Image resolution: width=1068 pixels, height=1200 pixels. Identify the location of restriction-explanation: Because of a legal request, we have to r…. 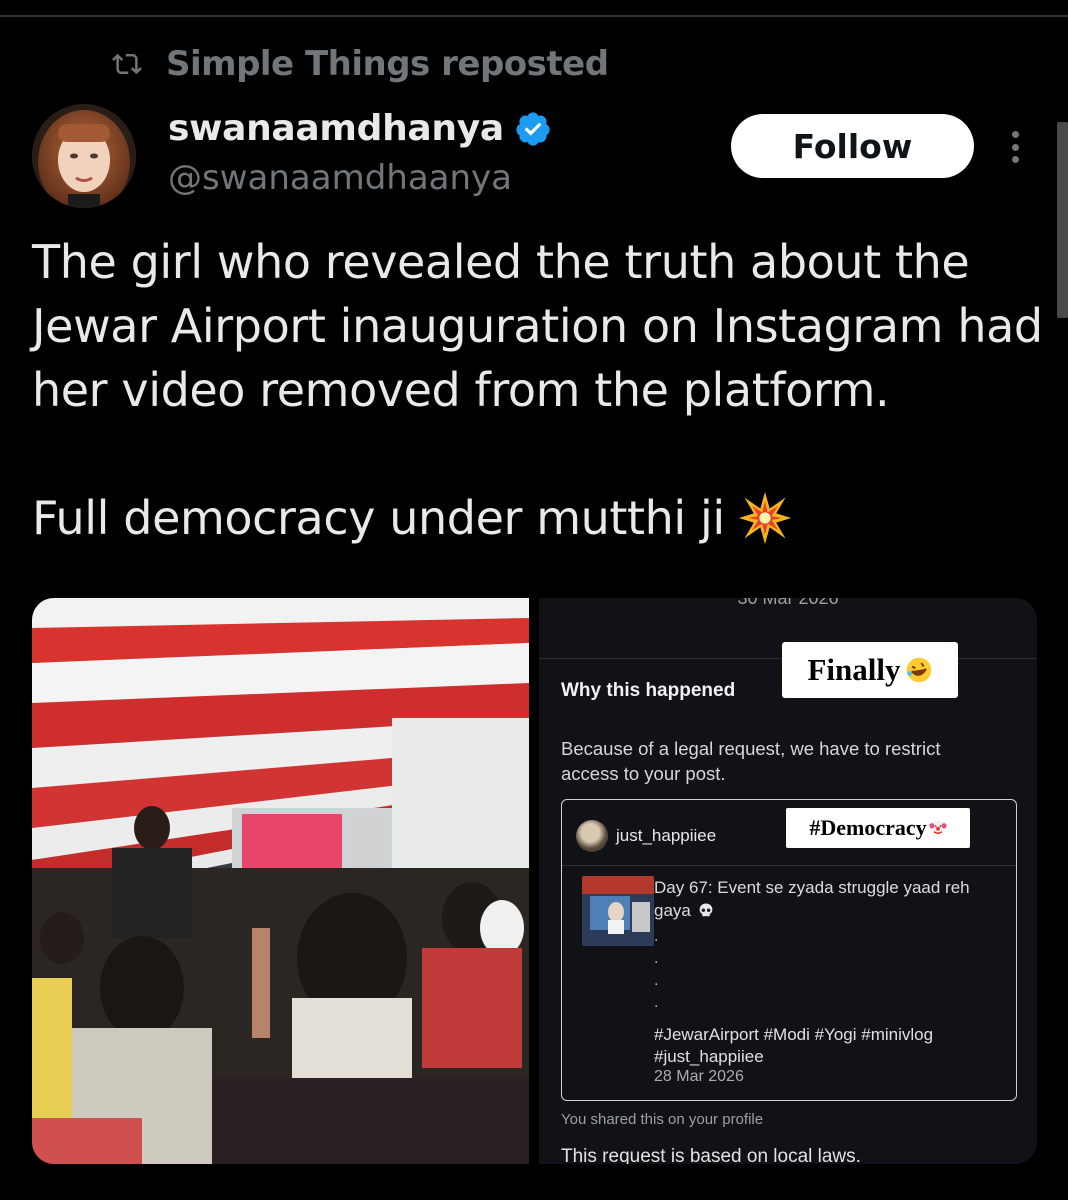
(751, 761).